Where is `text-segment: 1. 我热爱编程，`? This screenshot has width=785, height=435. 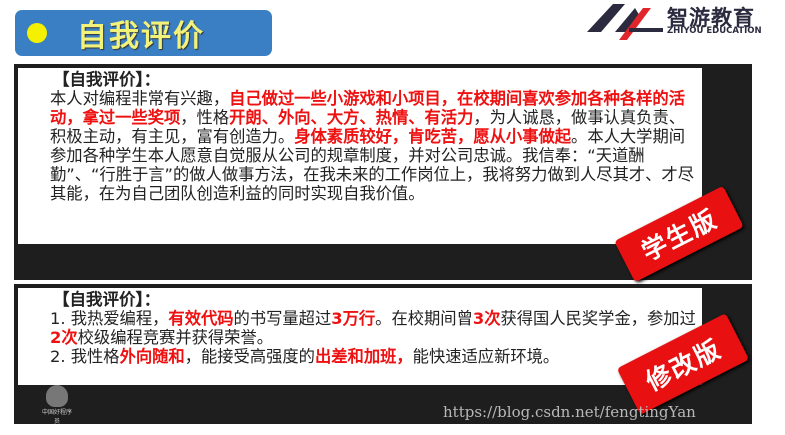 text-segment: 1. 我热爱编程， is located at coordinates (109, 318).